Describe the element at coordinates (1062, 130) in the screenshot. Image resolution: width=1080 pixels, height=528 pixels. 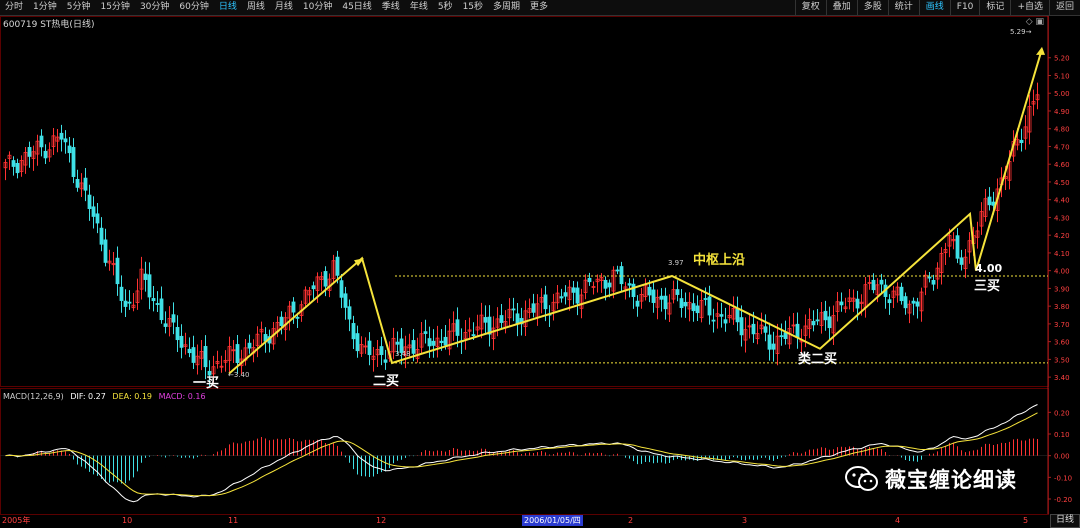
I see `y-tick-label: 4.80` at that location.